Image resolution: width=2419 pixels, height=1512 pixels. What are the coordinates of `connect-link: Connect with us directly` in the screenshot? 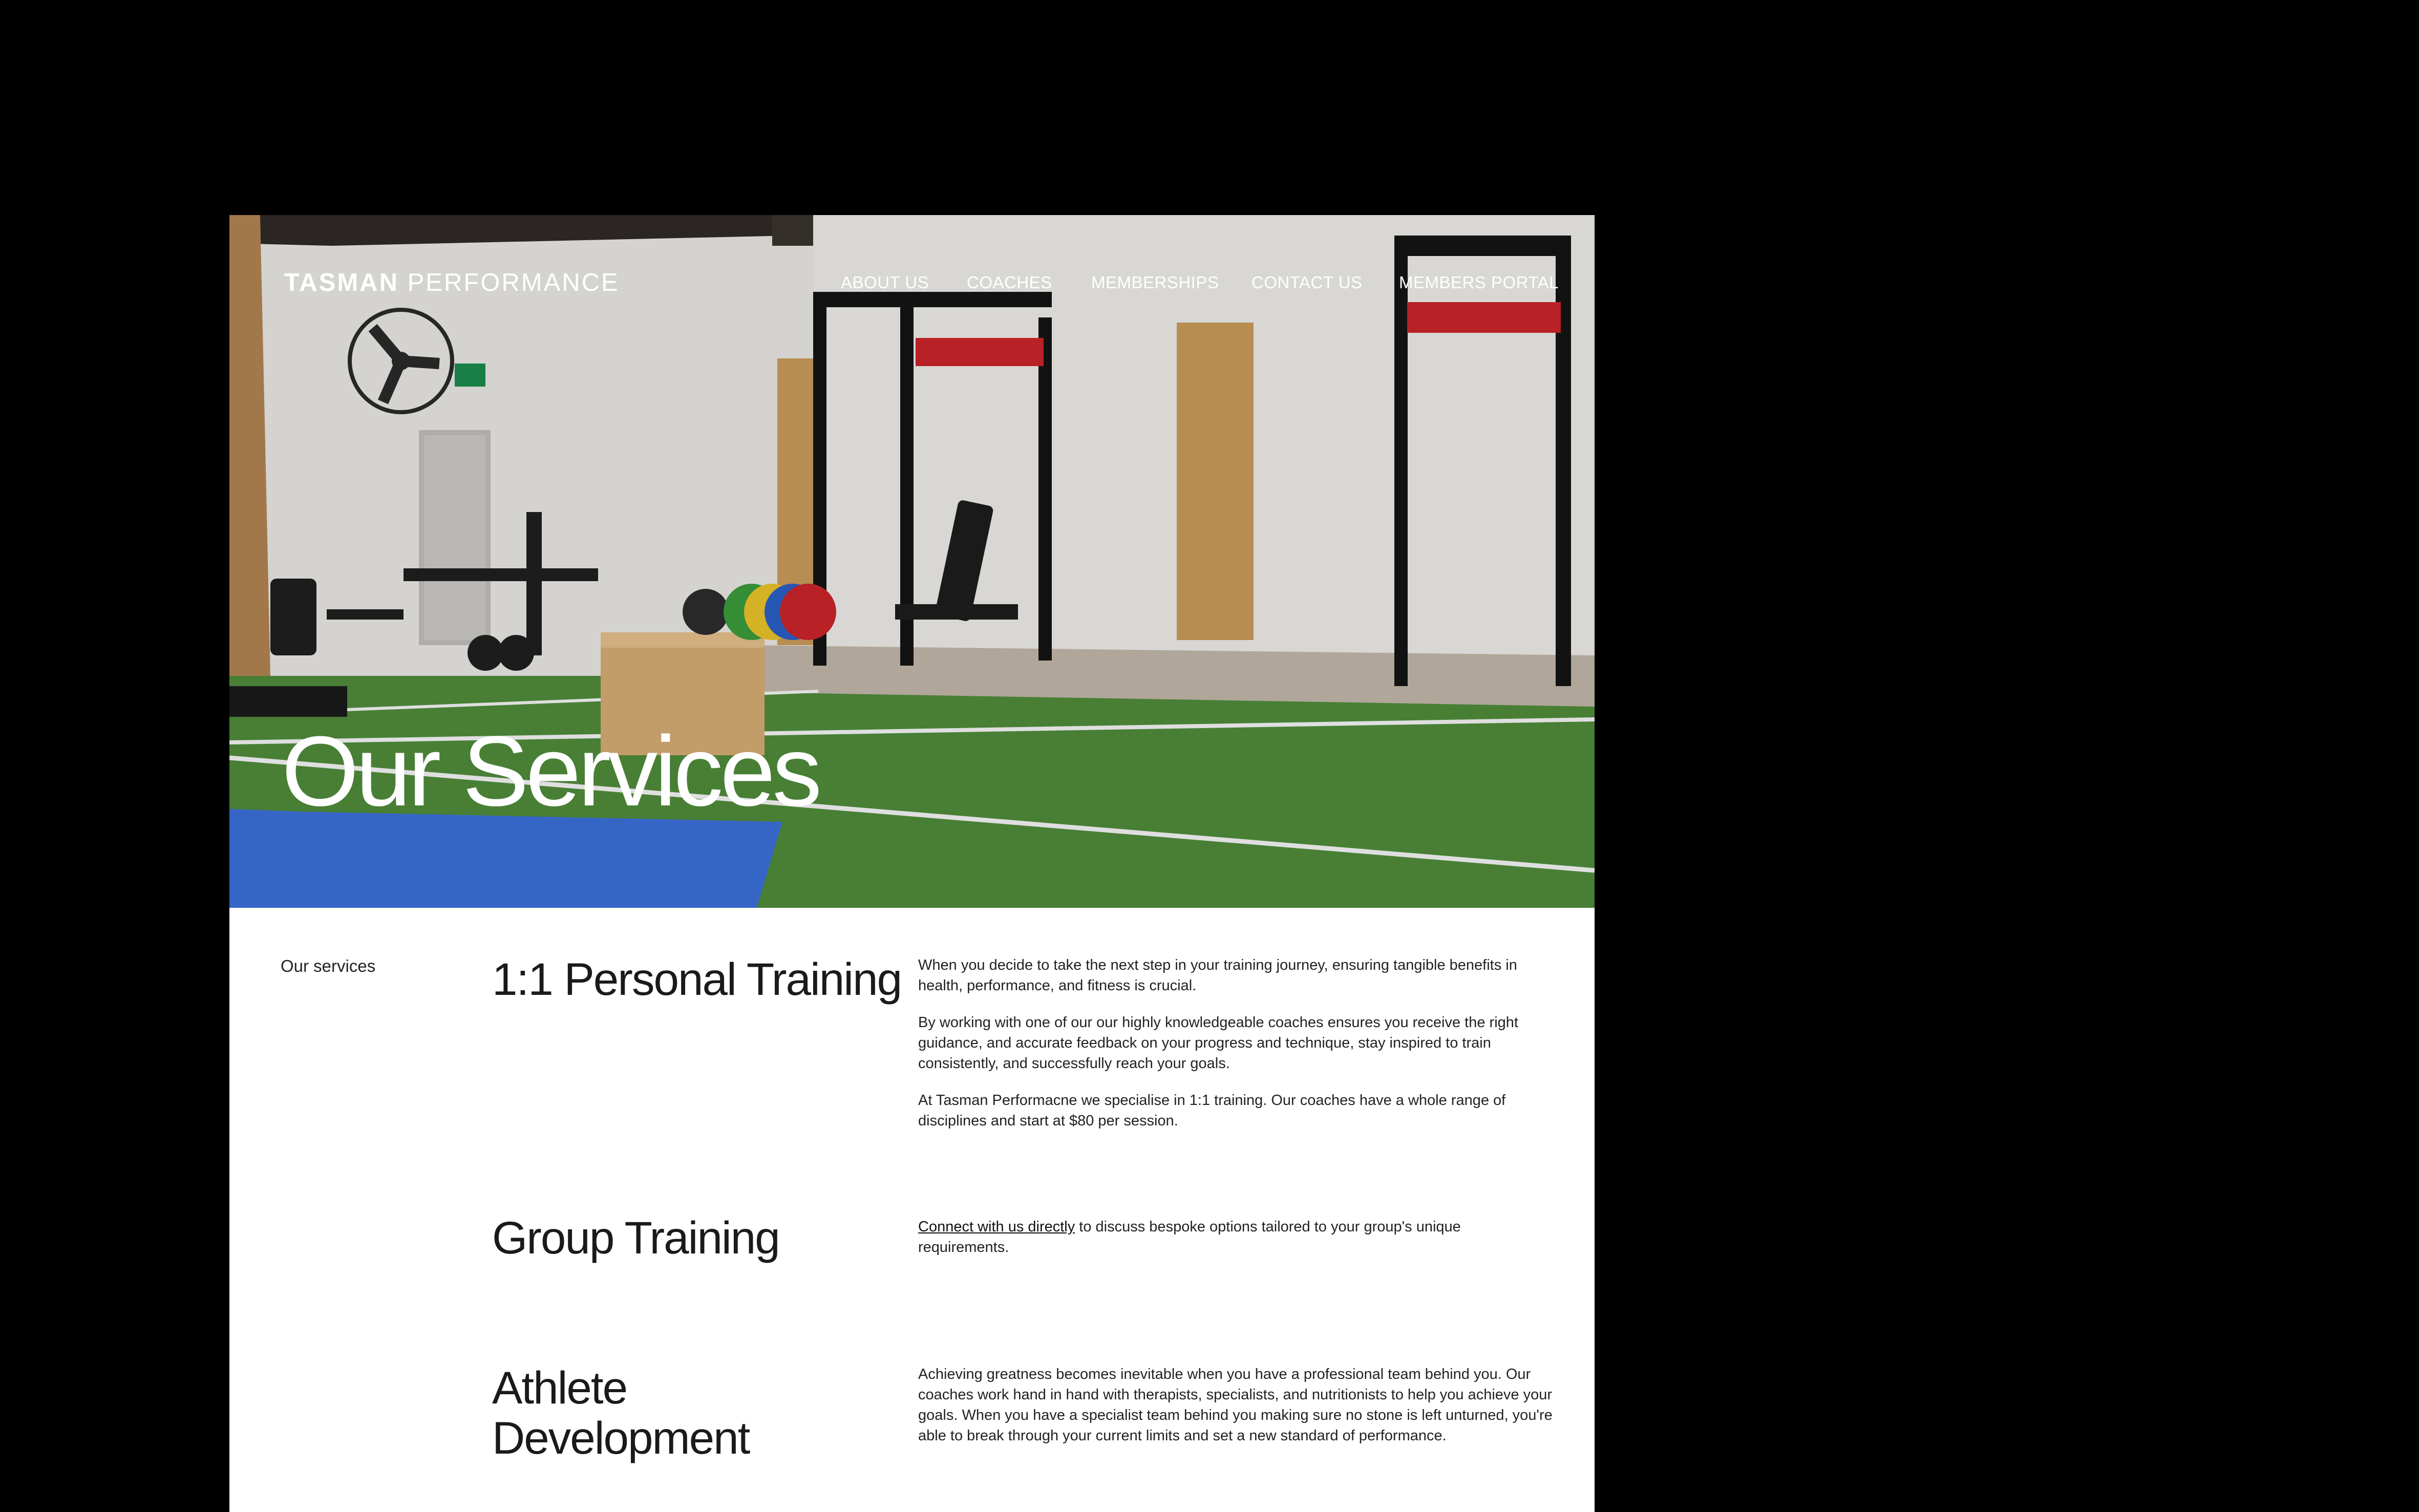 It's located at (996, 1227).